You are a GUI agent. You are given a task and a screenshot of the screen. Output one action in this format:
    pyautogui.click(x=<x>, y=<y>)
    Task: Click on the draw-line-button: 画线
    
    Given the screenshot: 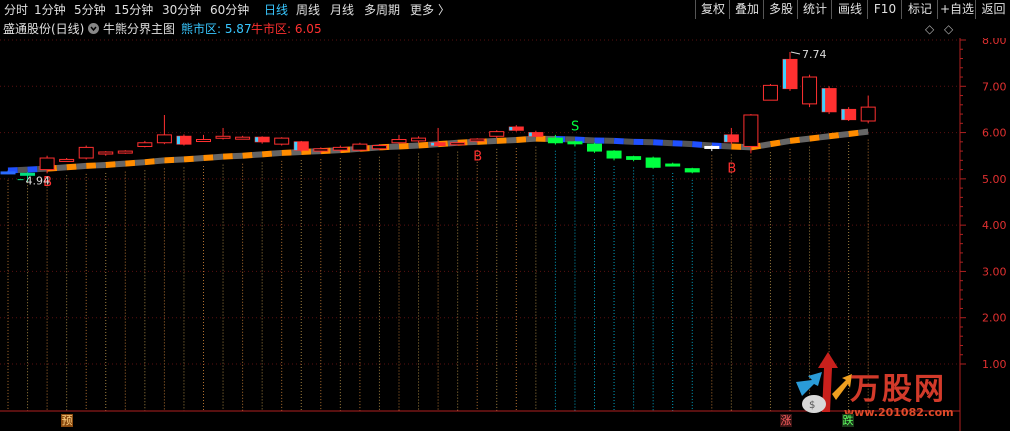 What is the action you would take?
    pyautogui.click(x=849, y=9)
    